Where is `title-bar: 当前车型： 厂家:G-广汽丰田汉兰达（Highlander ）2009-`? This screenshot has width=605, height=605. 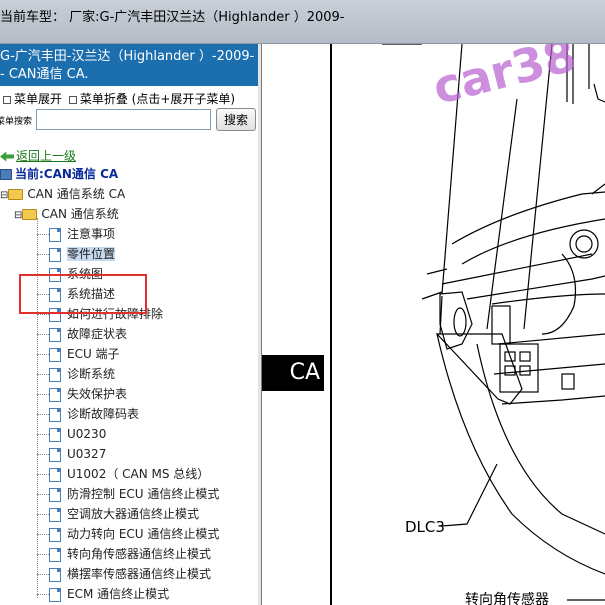 title-bar: 当前车型： 厂家:G-广汽丰田汉兰达（Highlander ）2009- is located at coordinates (302, 22).